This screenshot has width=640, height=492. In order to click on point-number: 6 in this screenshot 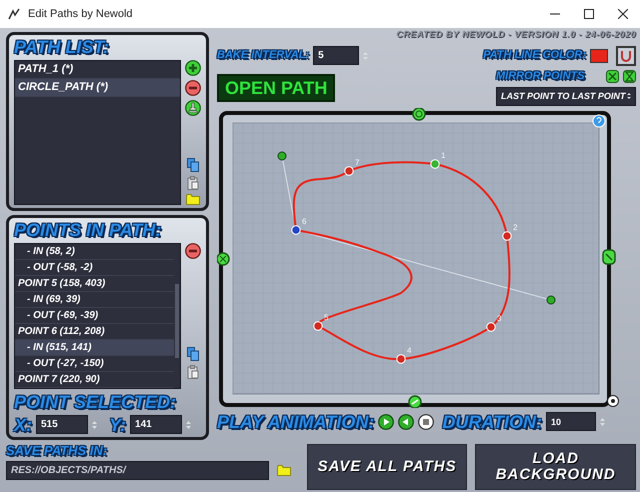, I will do `click(304, 221)`.